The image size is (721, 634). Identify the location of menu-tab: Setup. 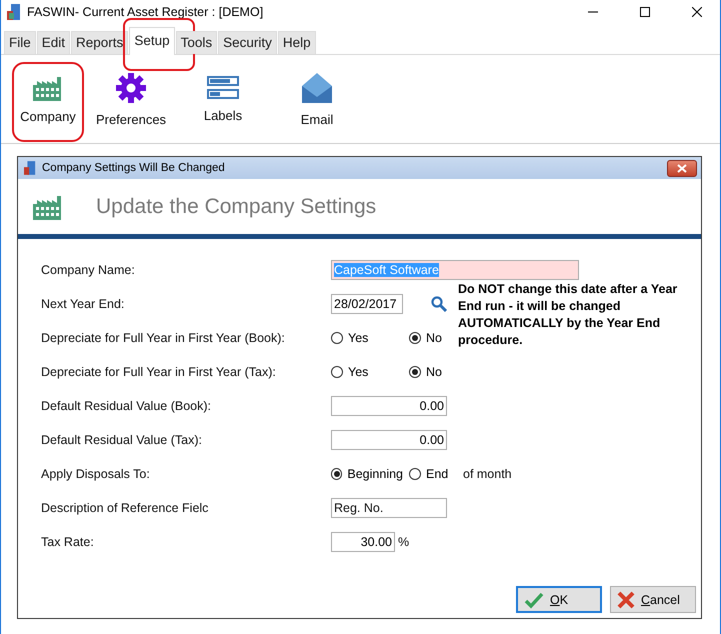
(152, 41).